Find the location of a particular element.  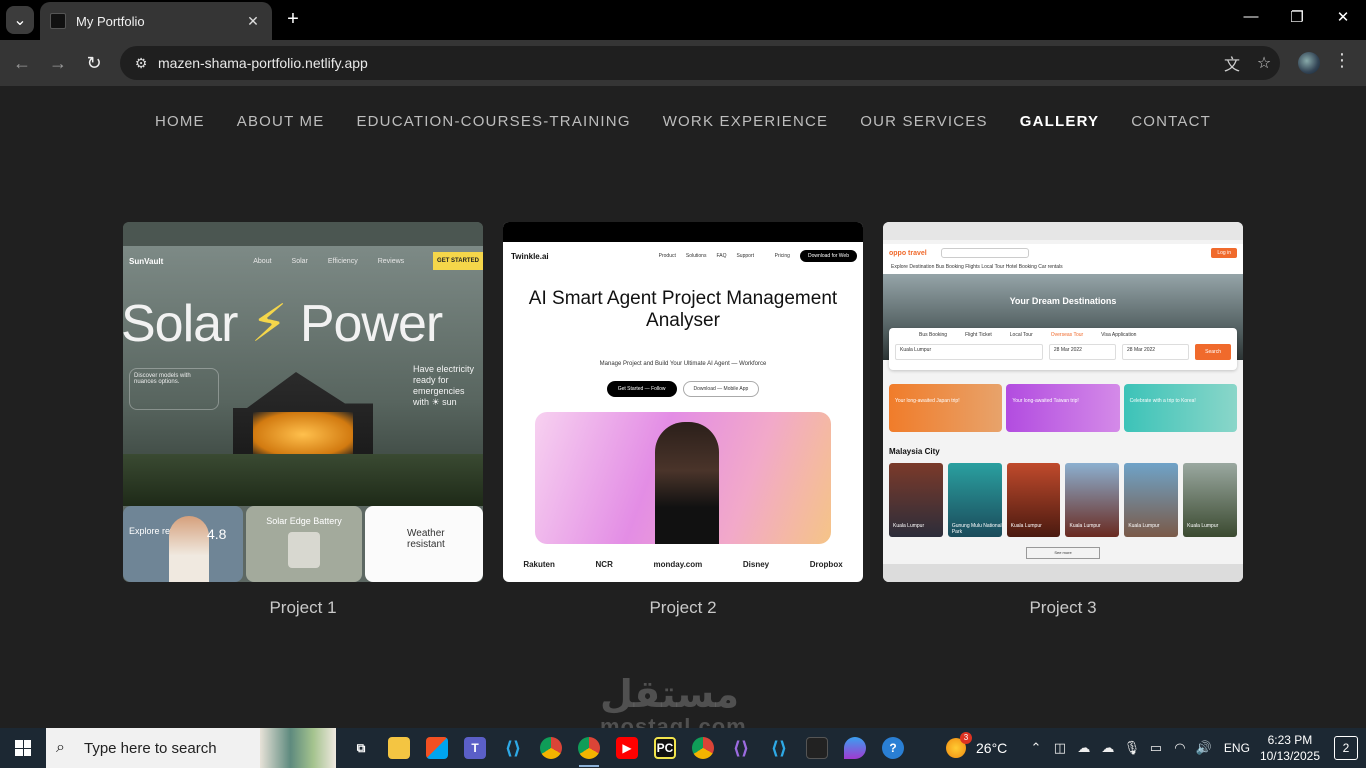

chrome-button is located at coordinates (551, 748).